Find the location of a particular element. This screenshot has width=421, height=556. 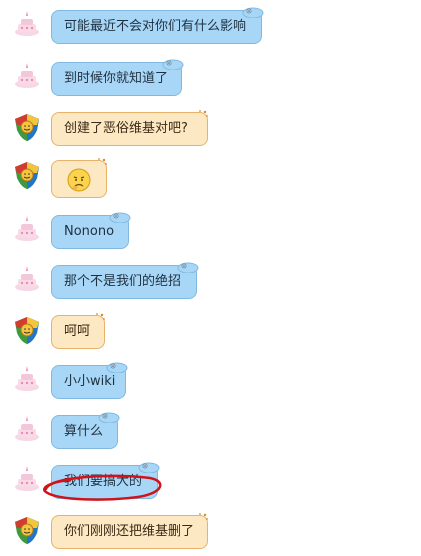

message-text: 我们要搞大的 is located at coordinates (103, 481).